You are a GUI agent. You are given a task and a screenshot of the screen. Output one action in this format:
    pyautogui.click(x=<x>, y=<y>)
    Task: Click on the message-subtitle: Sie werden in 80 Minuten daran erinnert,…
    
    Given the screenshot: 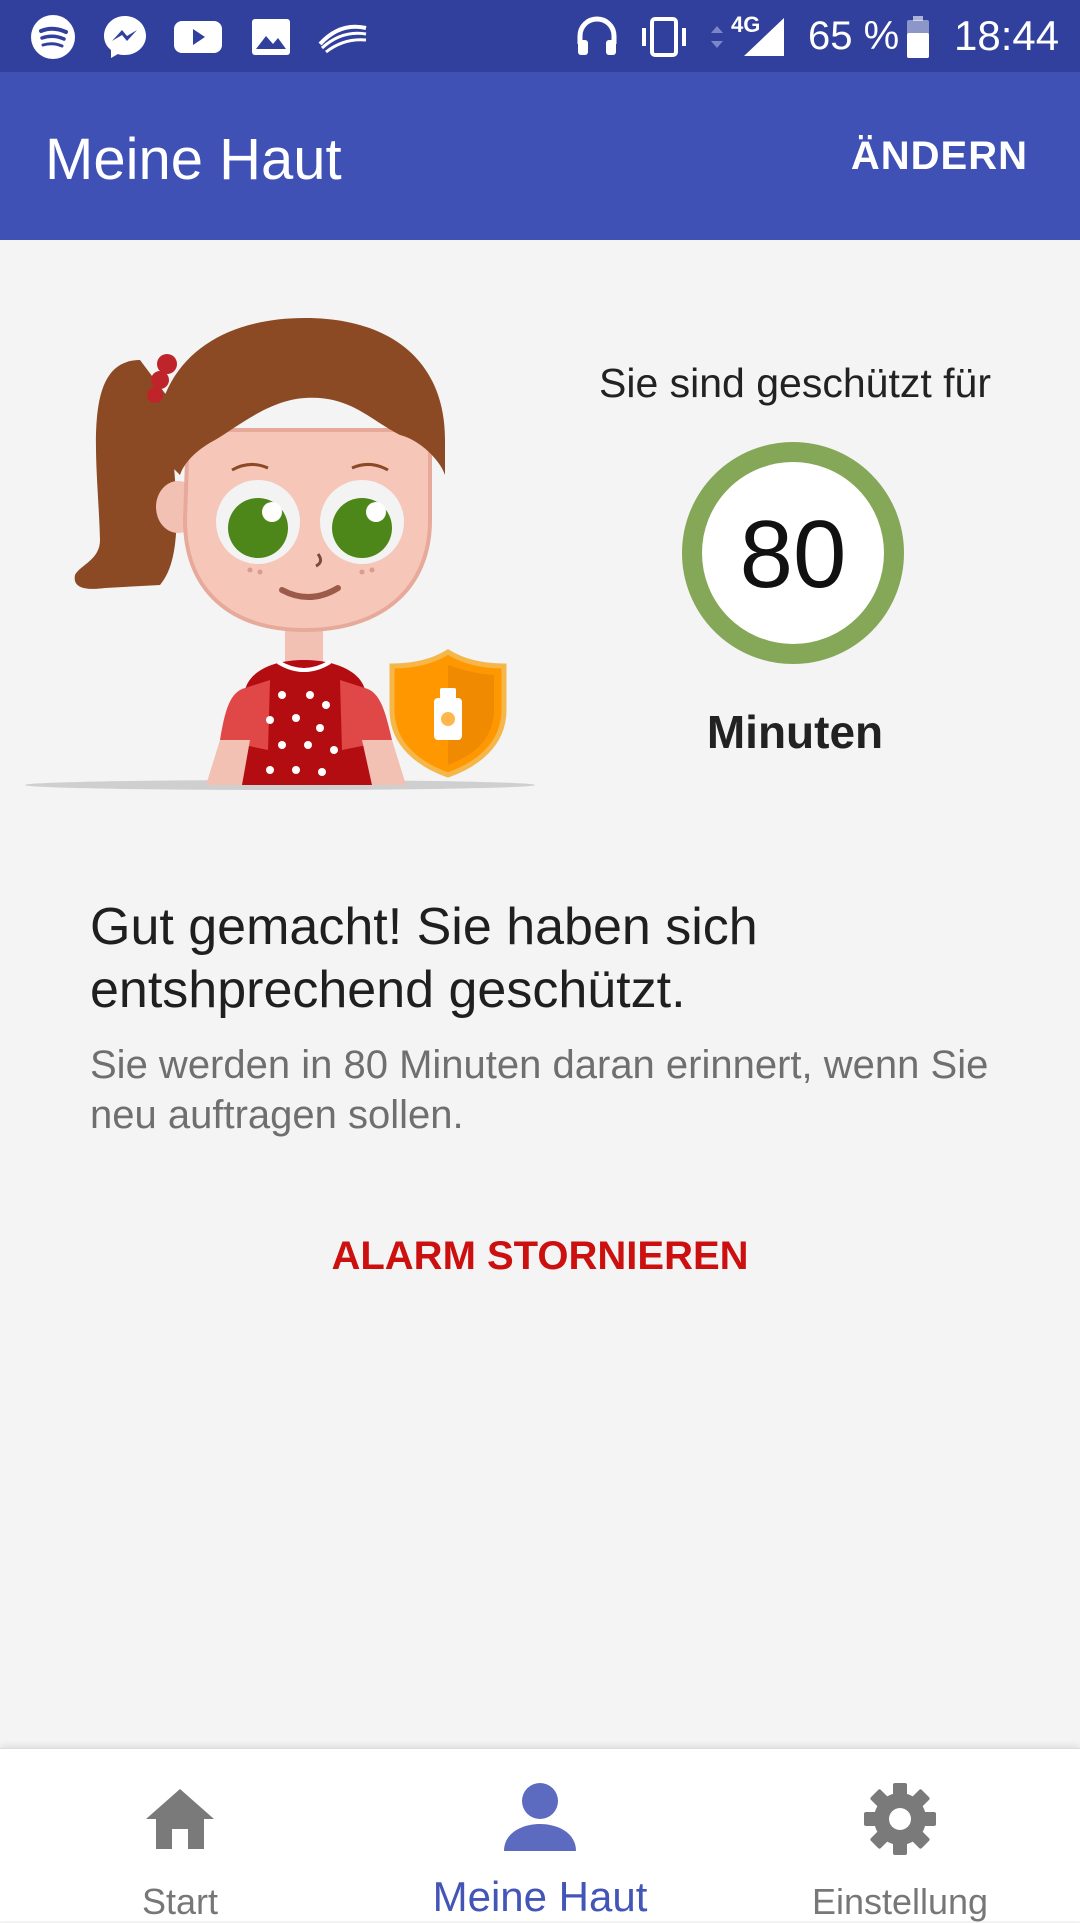 What is the action you would take?
    pyautogui.click(x=539, y=1090)
    